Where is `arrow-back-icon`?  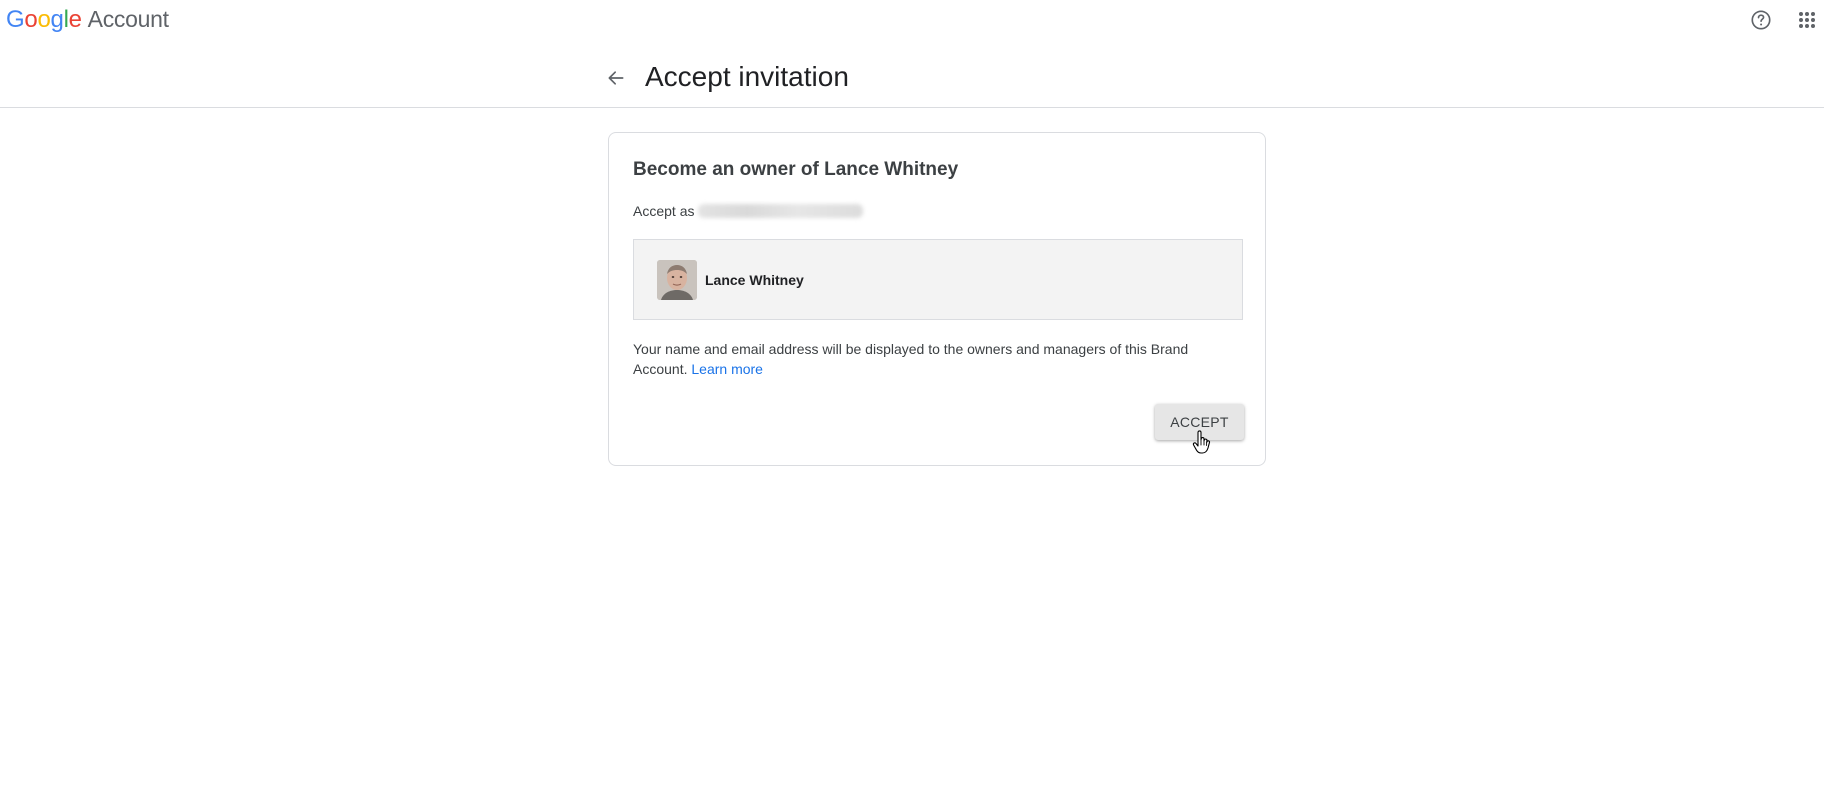
arrow-back-icon is located at coordinates (616, 78).